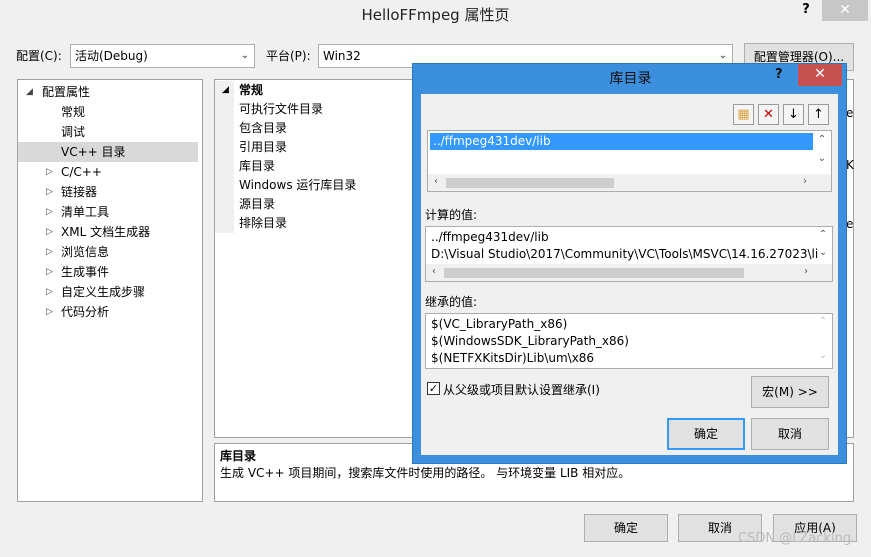 The width and height of the screenshot is (871, 557). Describe the element at coordinates (238, 456) in the screenshot. I see `description-title: 库目录` at that location.